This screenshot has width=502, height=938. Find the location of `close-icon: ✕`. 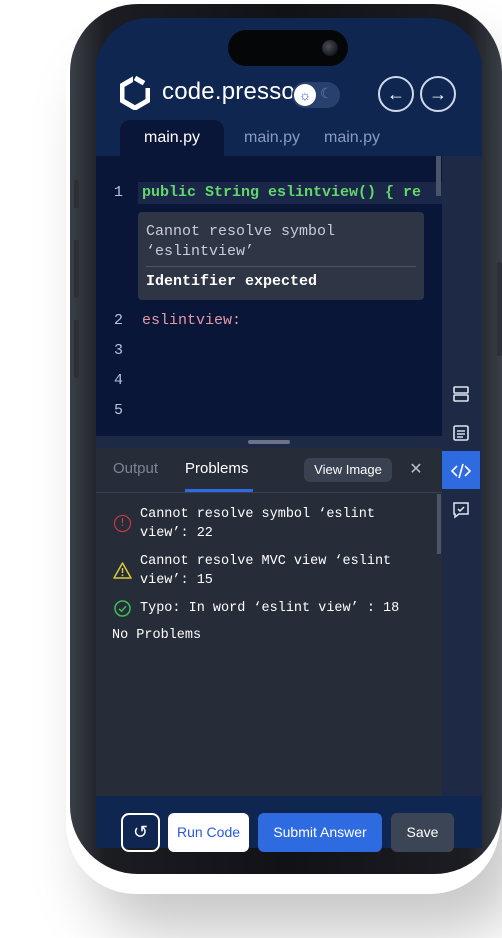

close-icon: ✕ is located at coordinates (416, 470).